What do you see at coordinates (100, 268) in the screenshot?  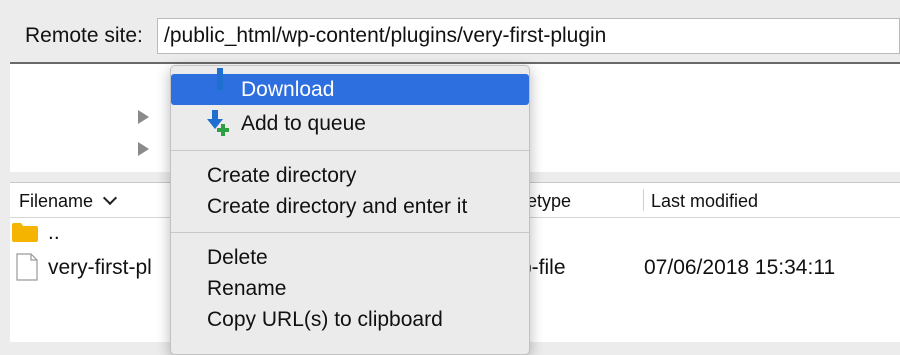 I see `file-row-name: very-first-pl` at bounding box center [100, 268].